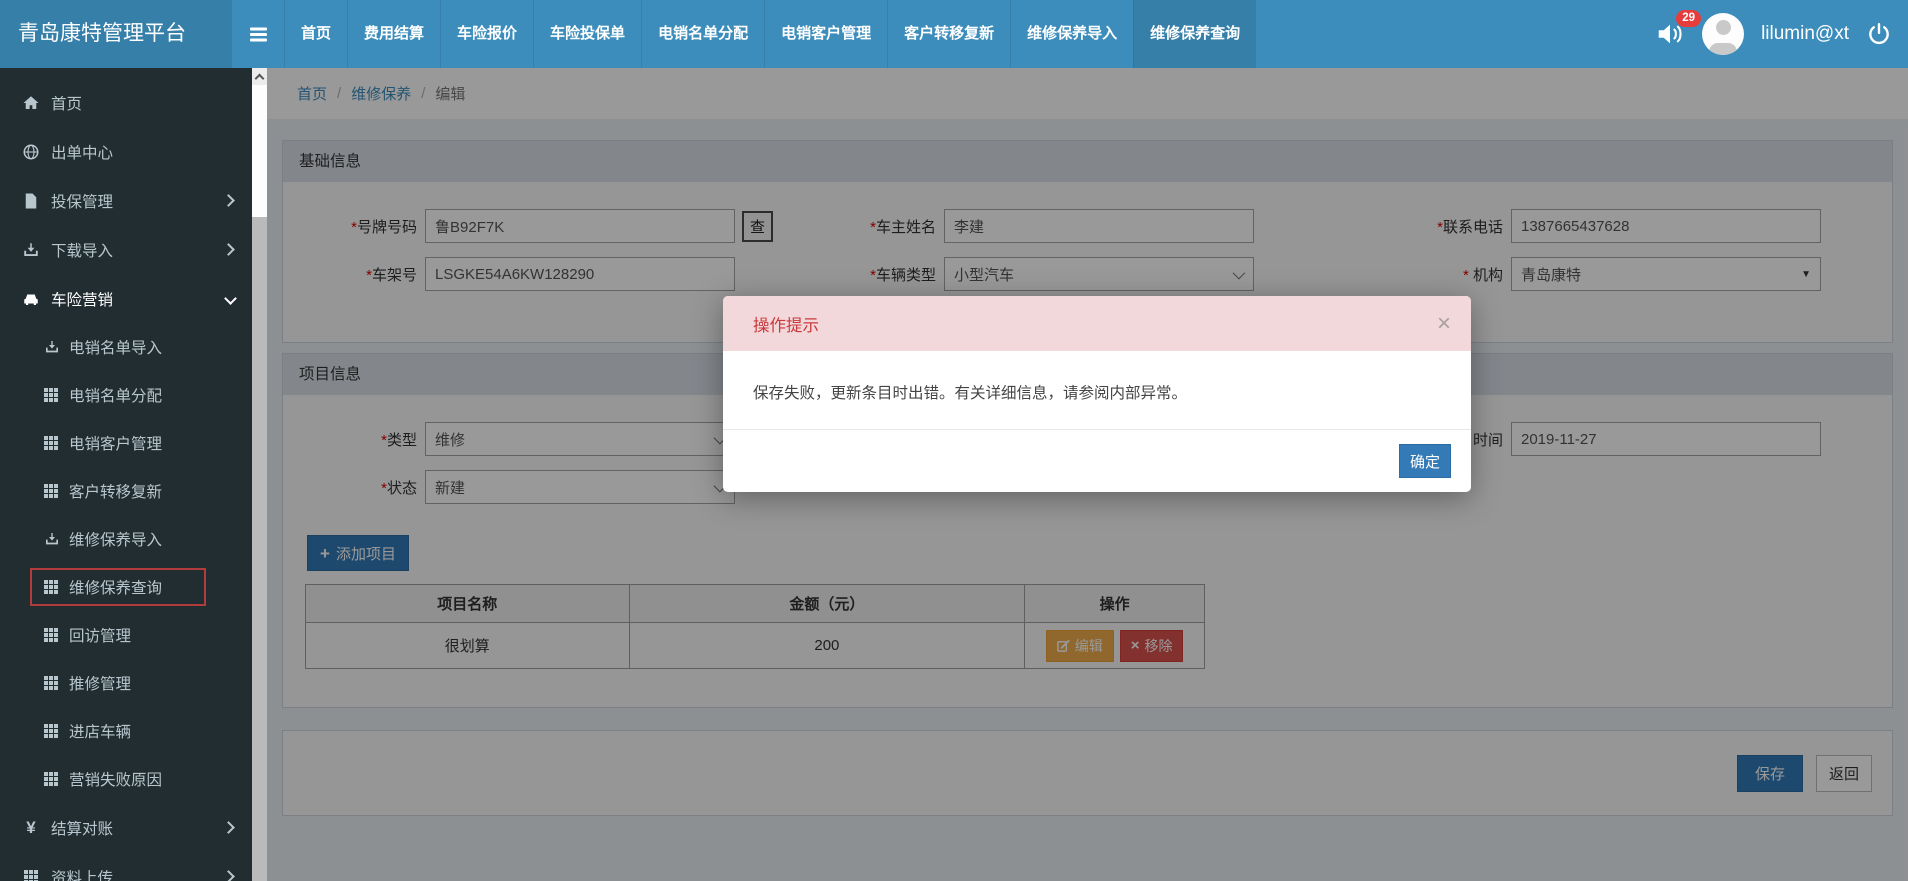 The image size is (1908, 881). I want to click on sidebar-item-label: 推修管理, so click(100, 684).